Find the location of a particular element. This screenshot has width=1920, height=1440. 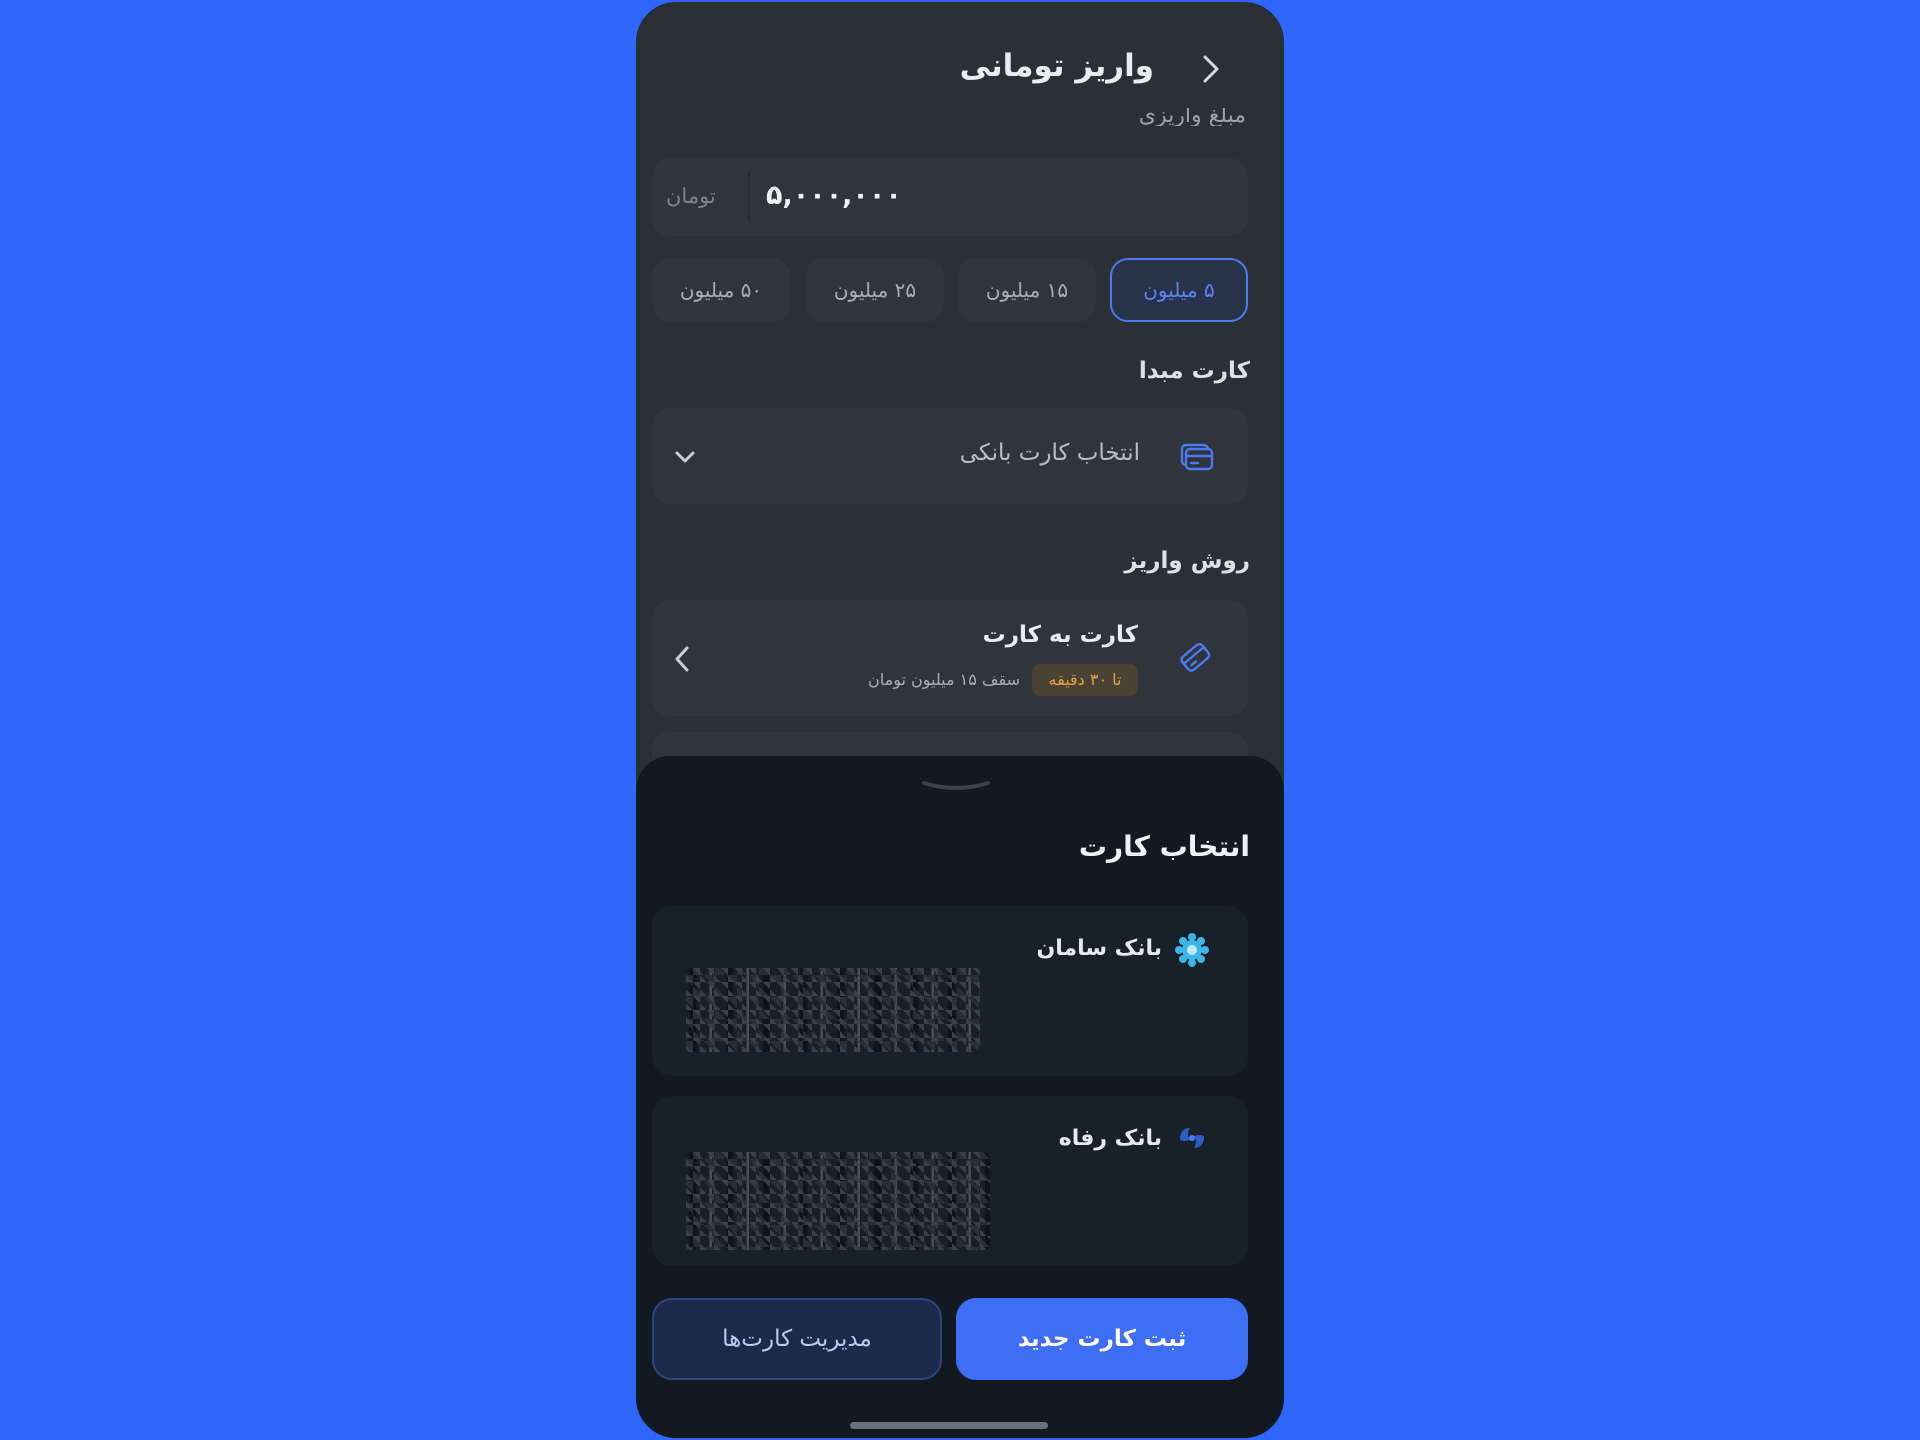

divider is located at coordinates (749, 197).